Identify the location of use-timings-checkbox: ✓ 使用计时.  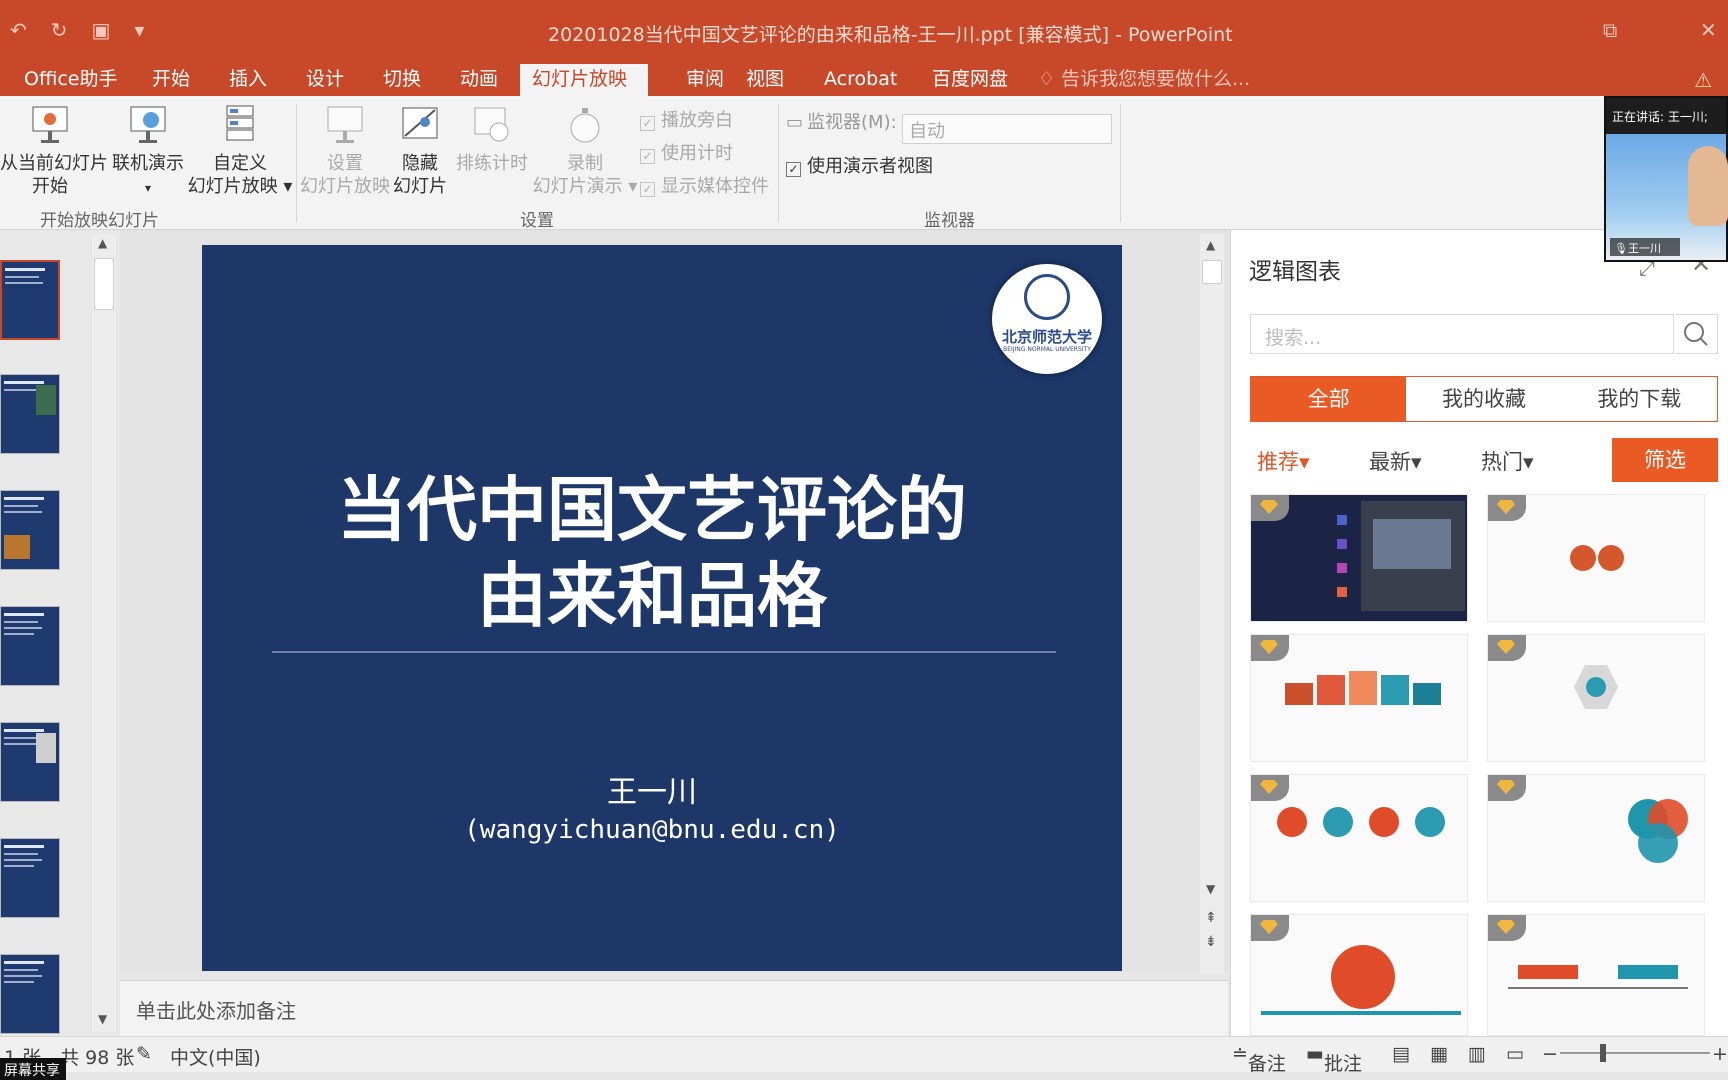
(686, 152).